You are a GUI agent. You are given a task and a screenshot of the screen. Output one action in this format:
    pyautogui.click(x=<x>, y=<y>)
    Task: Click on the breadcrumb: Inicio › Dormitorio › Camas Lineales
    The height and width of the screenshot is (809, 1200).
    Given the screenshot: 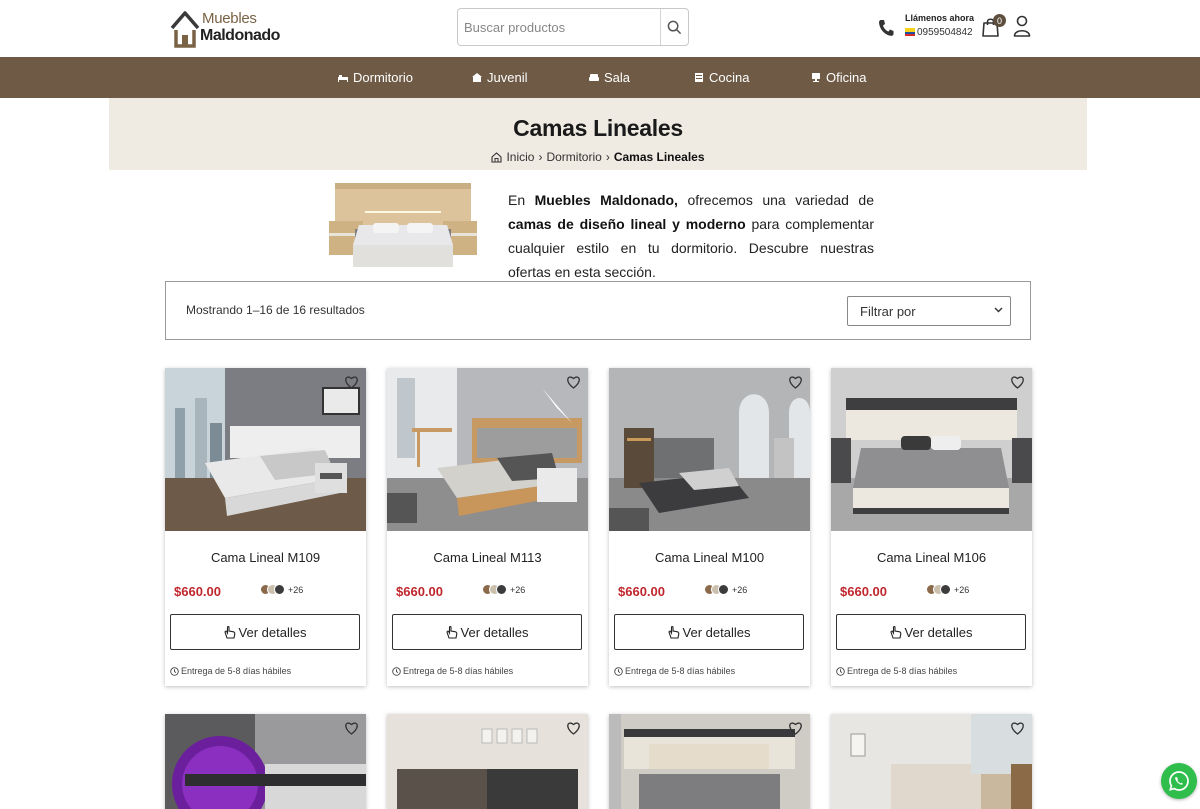 What is the action you would take?
    pyautogui.click(x=598, y=157)
    